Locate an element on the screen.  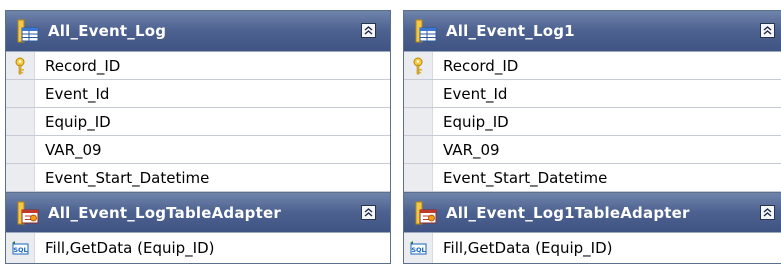
table-header: All_Event_Log is located at coordinates (198, 31).